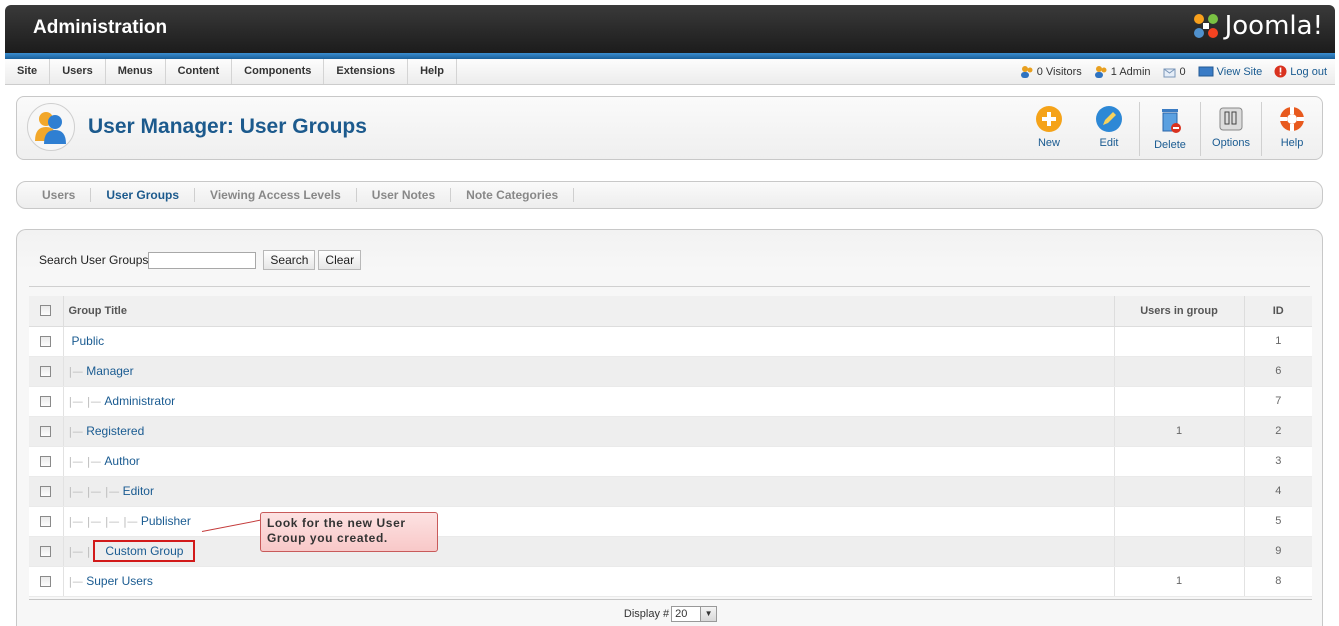 This screenshot has width=1339, height=626. What do you see at coordinates (94, 260) in the screenshot?
I see `search-label: Search User Groups` at bounding box center [94, 260].